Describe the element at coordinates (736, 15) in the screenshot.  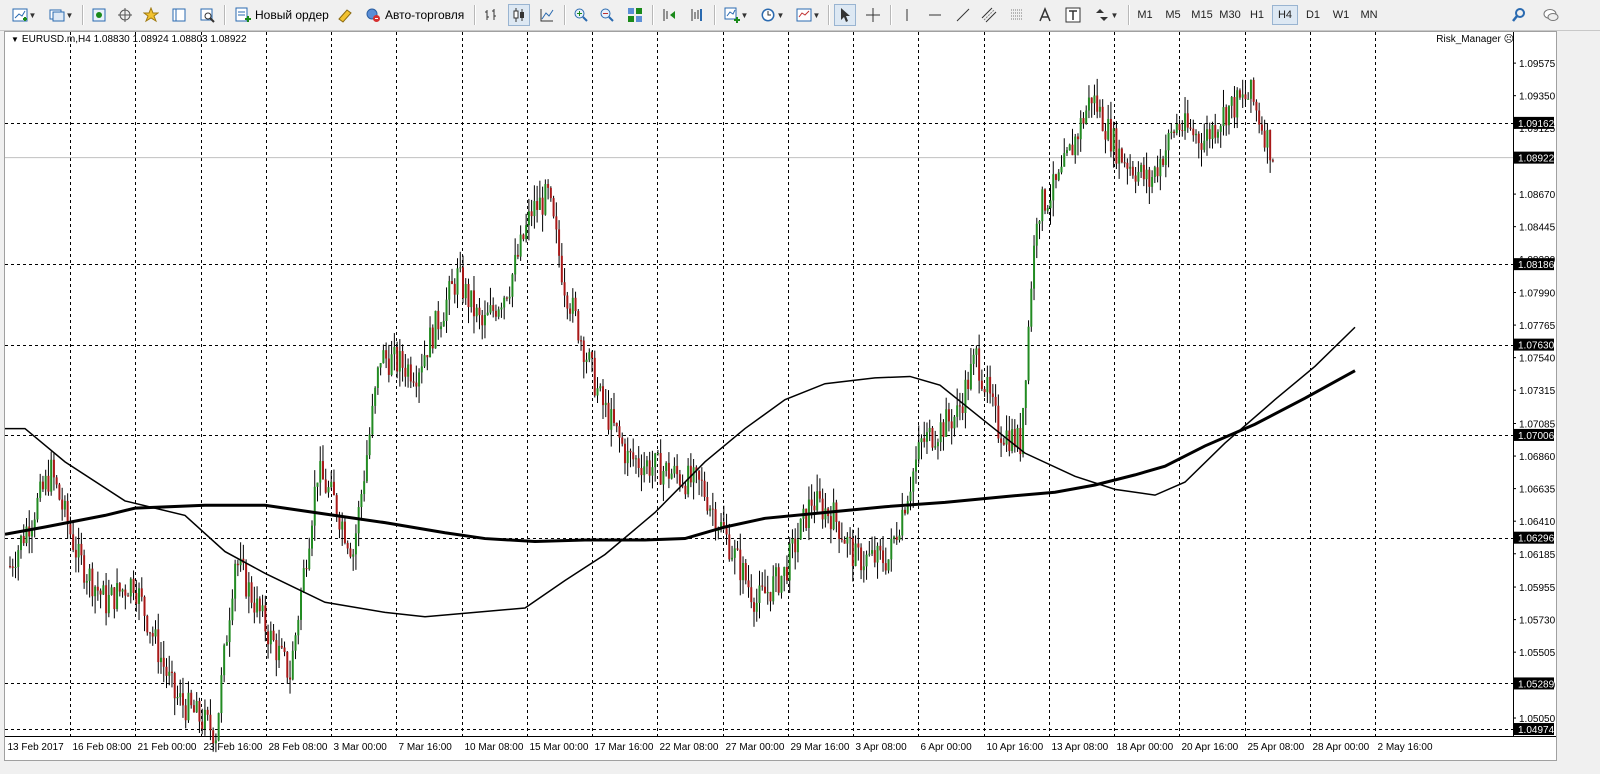
I see `indicators-button: ▼` at that location.